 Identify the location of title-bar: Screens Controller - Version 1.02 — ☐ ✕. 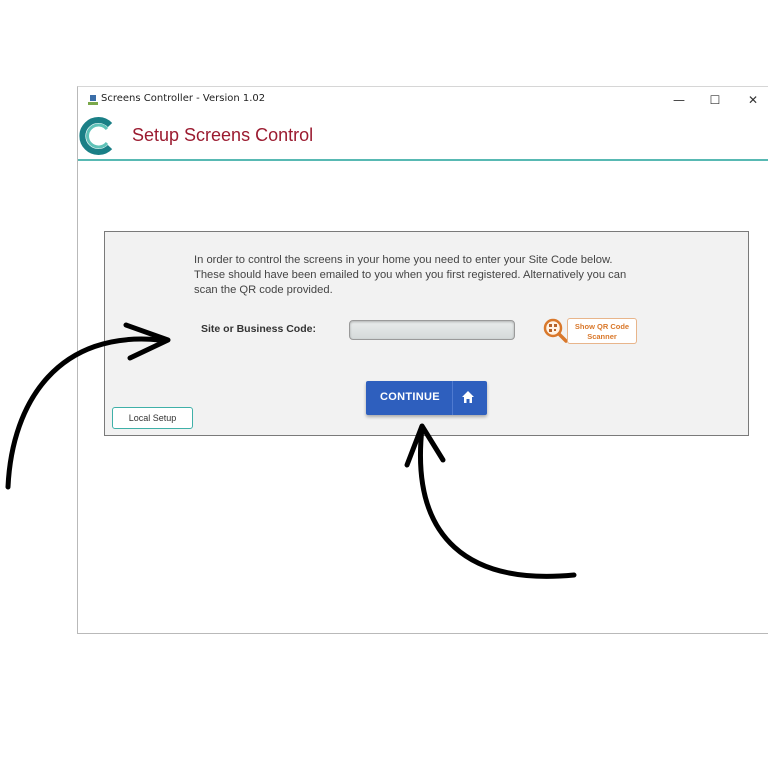
(423, 100).